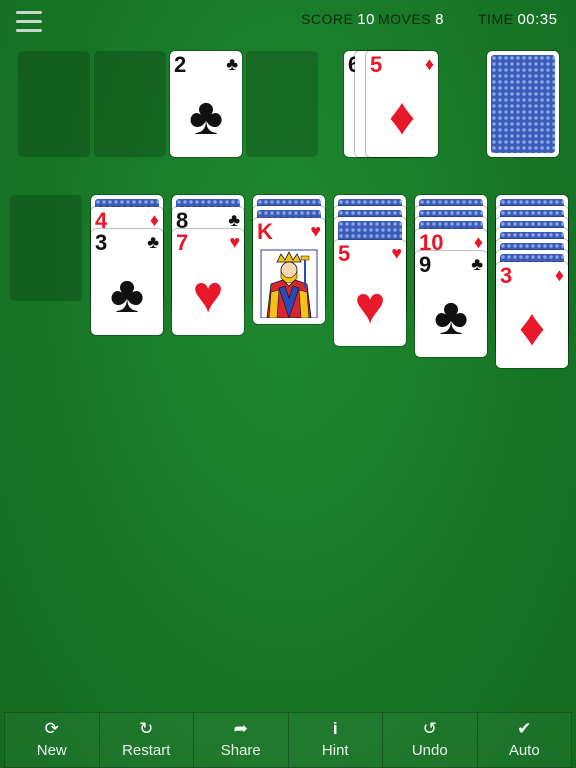 The height and width of the screenshot is (768, 576). I want to click on button-label: Undo, so click(429, 750).